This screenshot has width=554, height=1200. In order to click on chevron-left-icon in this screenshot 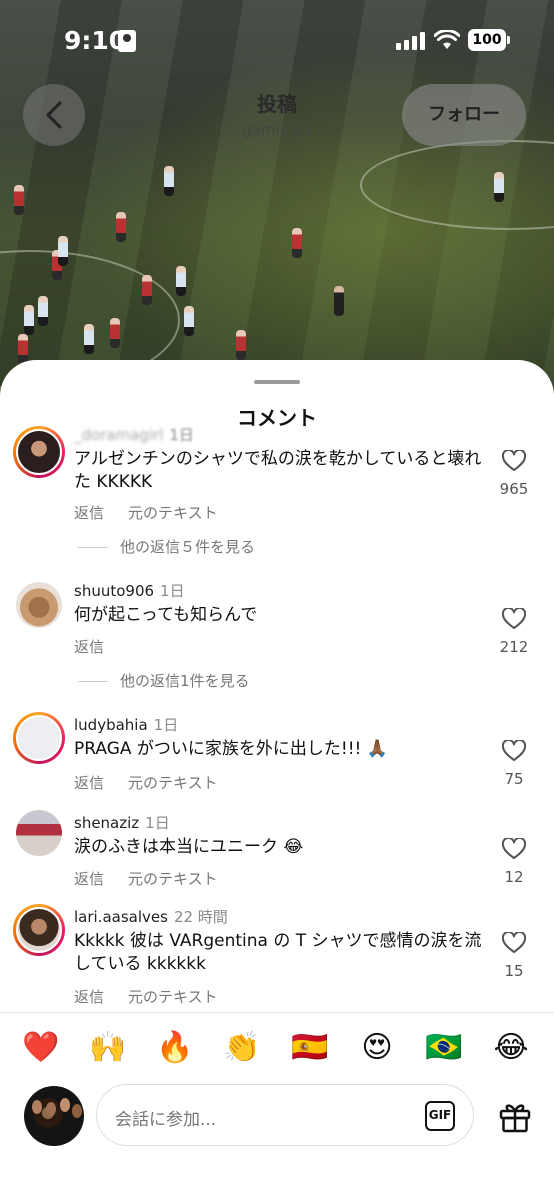, I will do `click(54, 115)`.